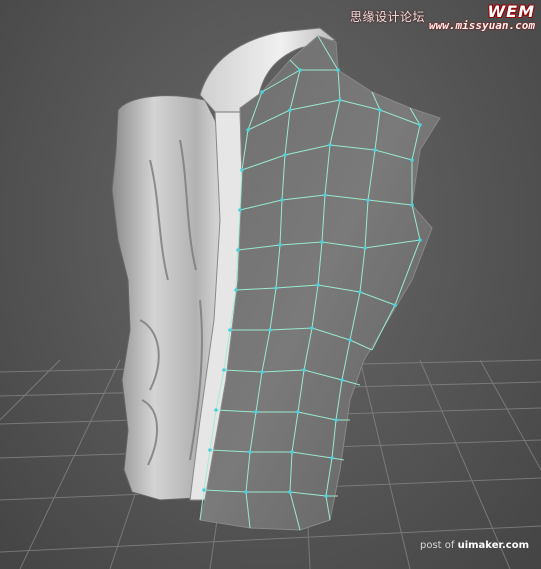 This screenshot has height=569, width=541. Describe the element at coordinates (511, 11) in the screenshot. I see `watermark-brand: WEM` at that location.